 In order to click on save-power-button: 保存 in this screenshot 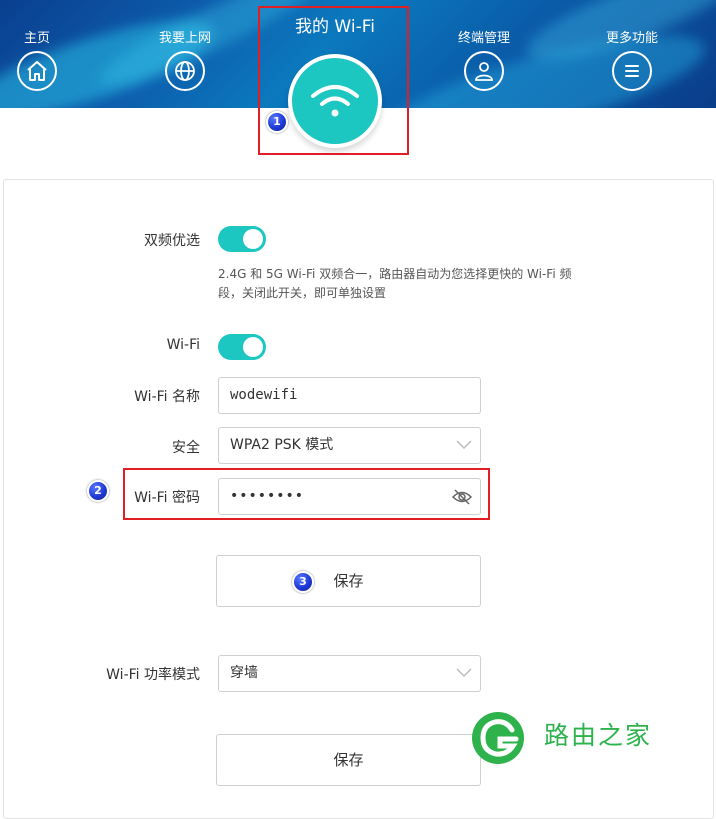, I will do `click(348, 760)`.